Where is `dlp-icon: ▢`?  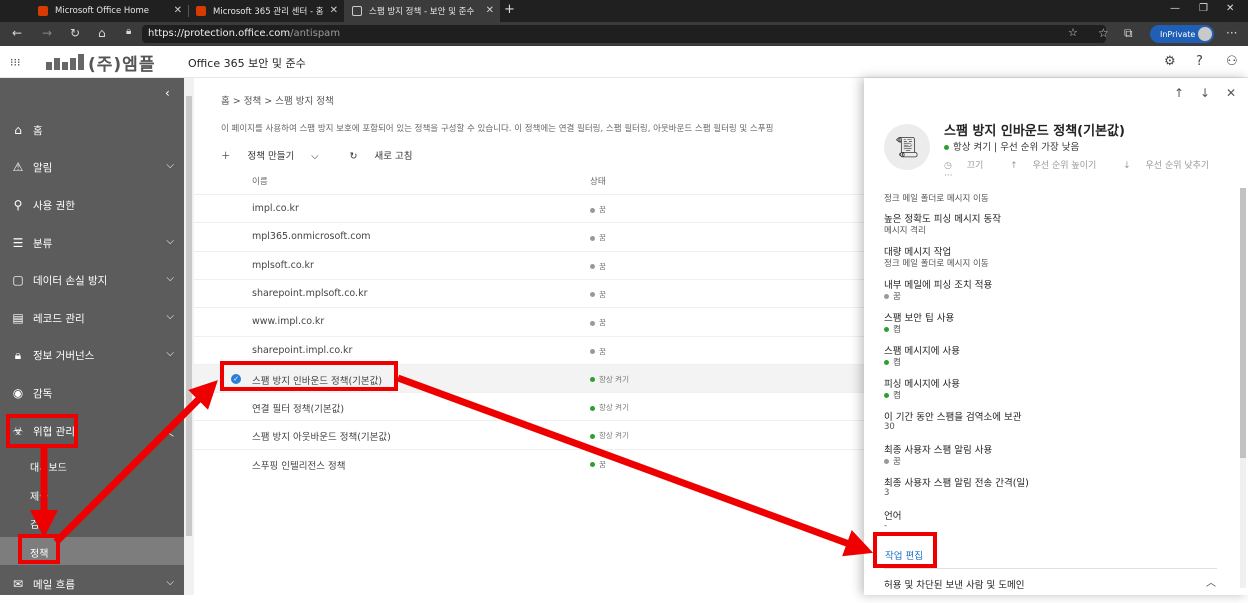
dlp-icon: ▢ is located at coordinates (18, 280).